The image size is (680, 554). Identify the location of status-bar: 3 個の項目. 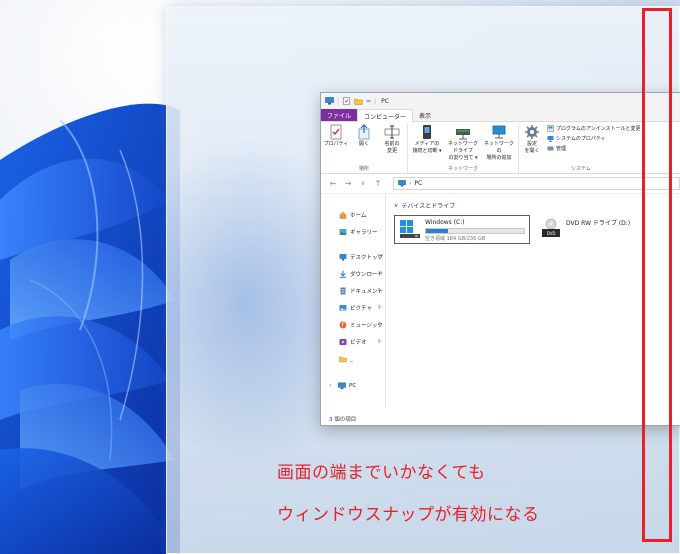
(500, 419).